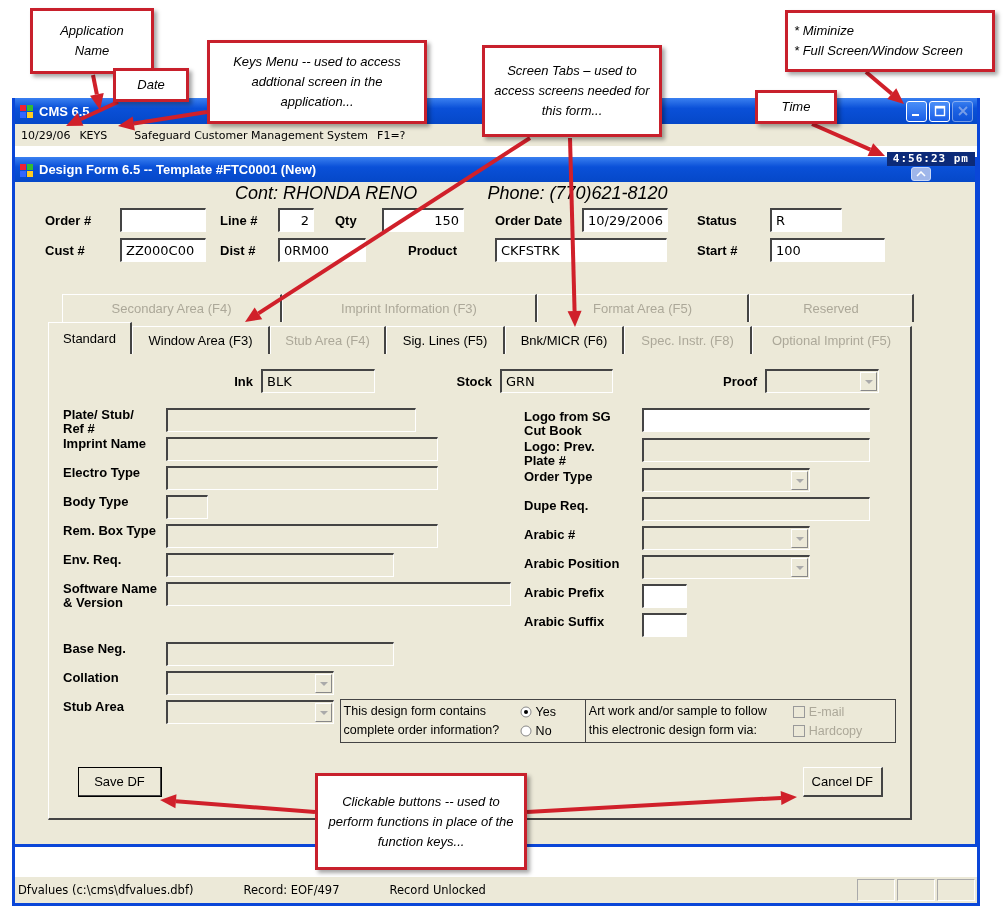 The height and width of the screenshot is (911, 1003). What do you see at coordinates (740, 381) in the screenshot?
I see `field-label: Proof` at bounding box center [740, 381].